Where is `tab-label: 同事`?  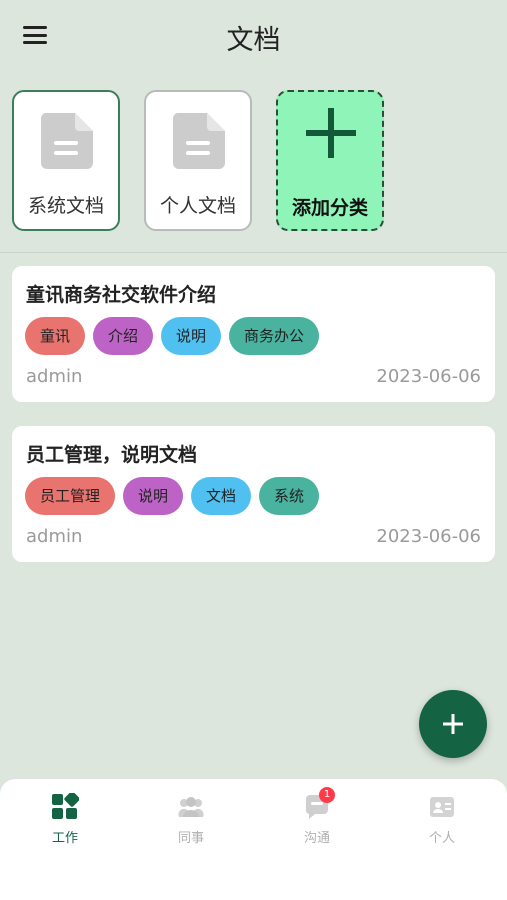 tab-label: 同事 is located at coordinates (190, 838).